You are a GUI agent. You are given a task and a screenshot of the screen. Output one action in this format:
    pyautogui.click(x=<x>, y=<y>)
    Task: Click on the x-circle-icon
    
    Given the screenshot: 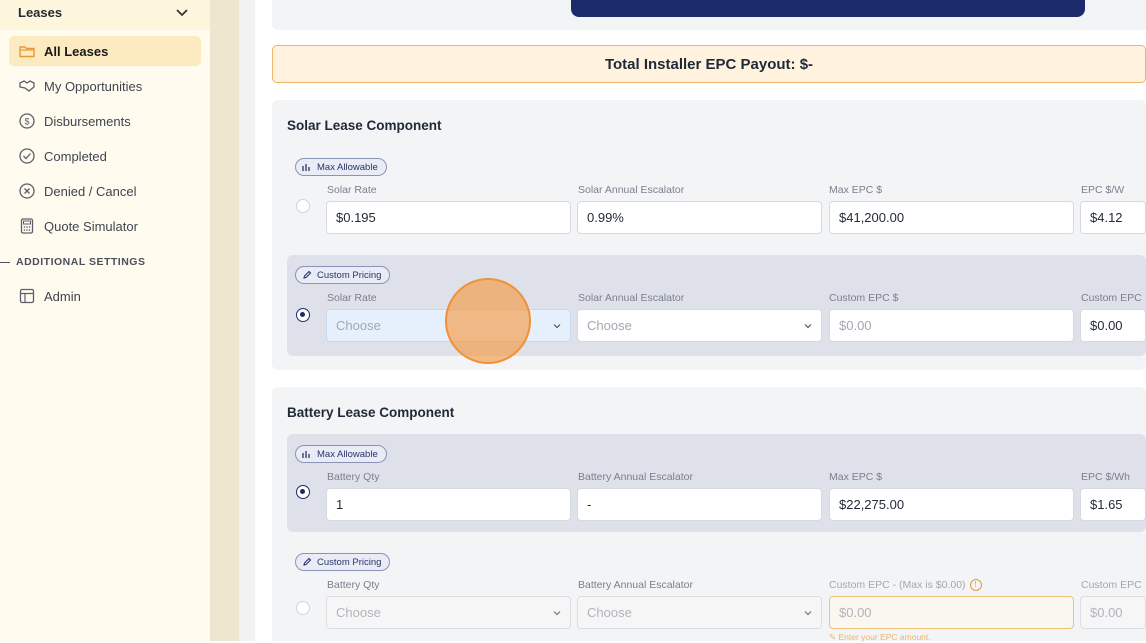 What is the action you would take?
    pyautogui.click(x=27, y=191)
    